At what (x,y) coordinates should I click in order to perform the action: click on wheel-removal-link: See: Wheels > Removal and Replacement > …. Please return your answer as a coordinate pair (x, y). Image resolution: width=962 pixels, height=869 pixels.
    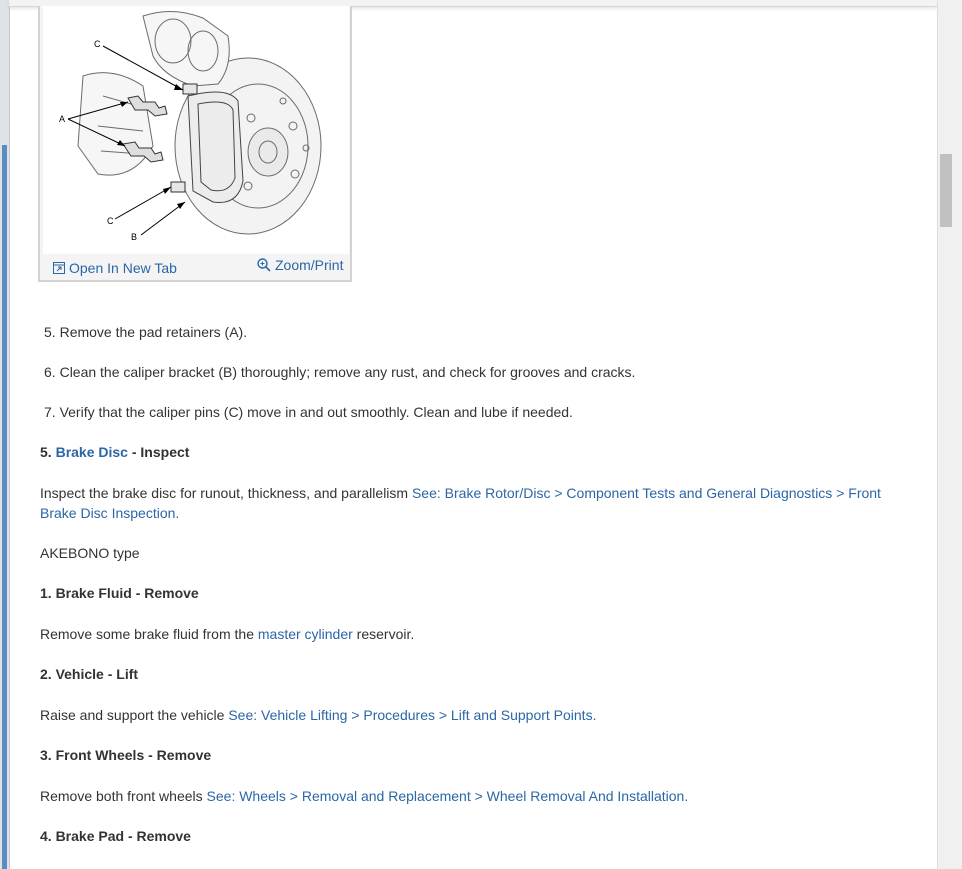
    Looking at the image, I should click on (446, 796).